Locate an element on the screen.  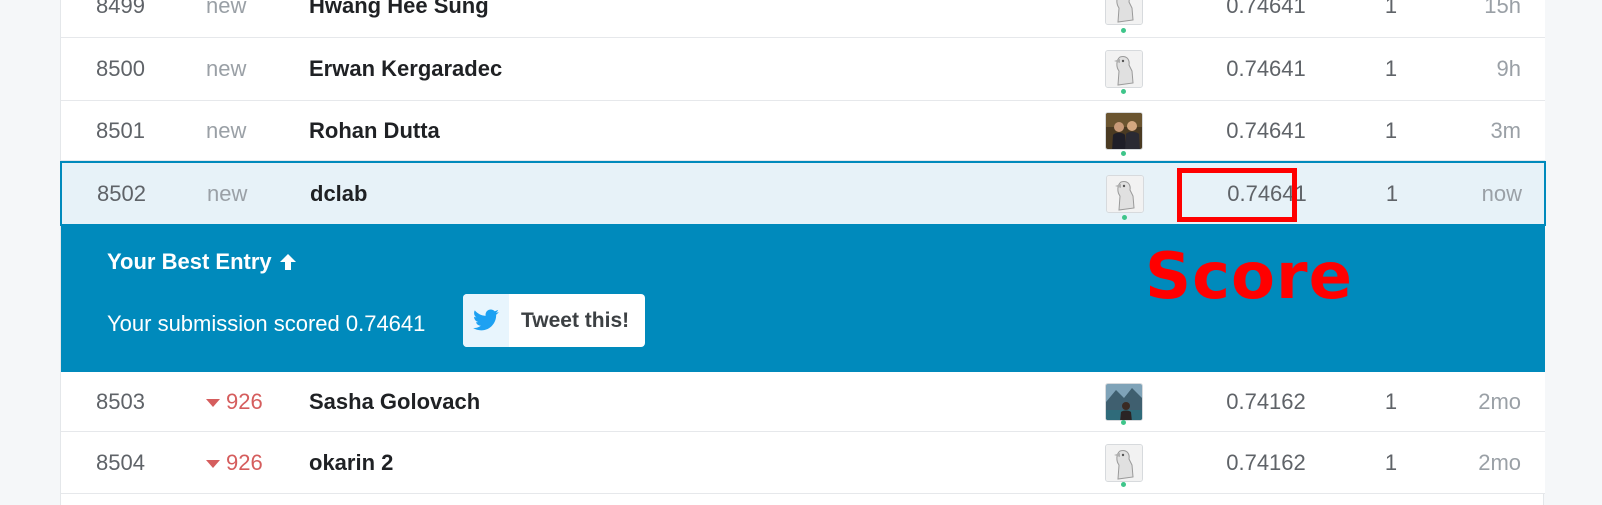
table-row: 8504 926 okarin 2 0.74162 1 2mo is located at coordinates (803, 463).